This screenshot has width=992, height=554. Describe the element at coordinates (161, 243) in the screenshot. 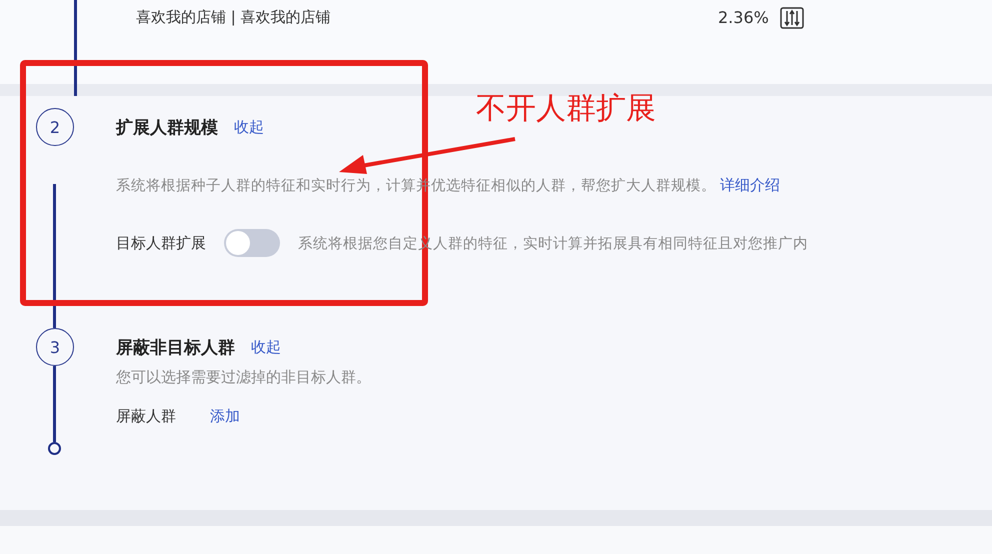

I see `setting-label: 目标人群扩展` at that location.